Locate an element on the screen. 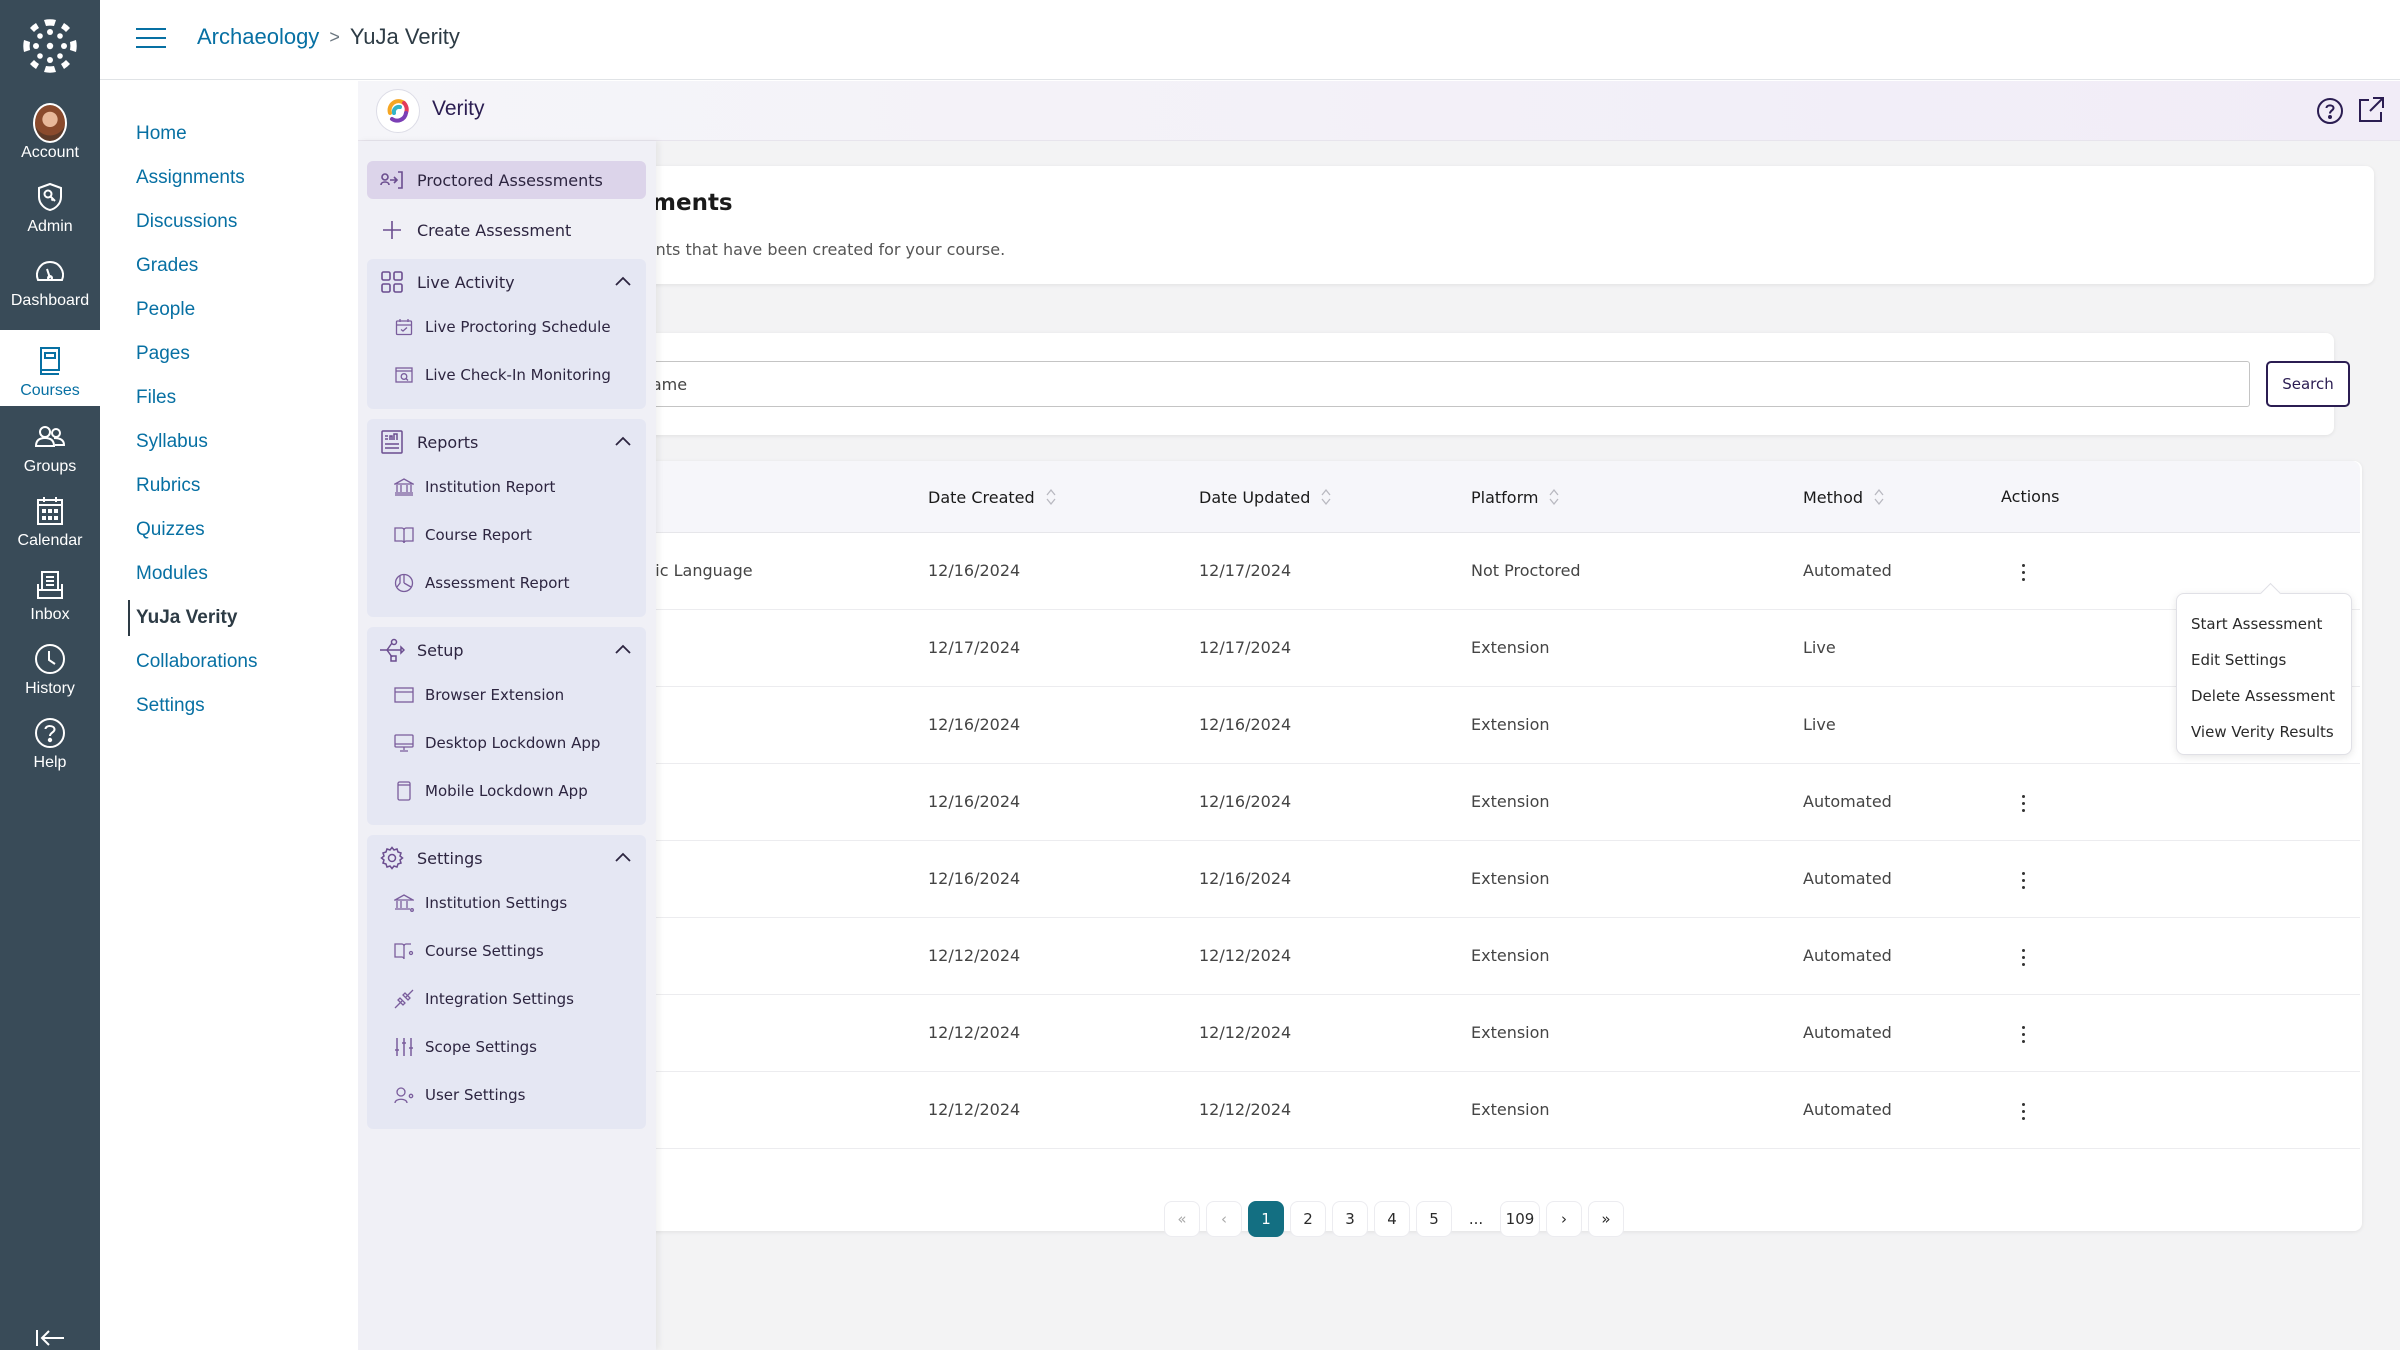 This screenshot has height=1350, width=2400. global-nav-groups: Groups is located at coordinates (50, 446).